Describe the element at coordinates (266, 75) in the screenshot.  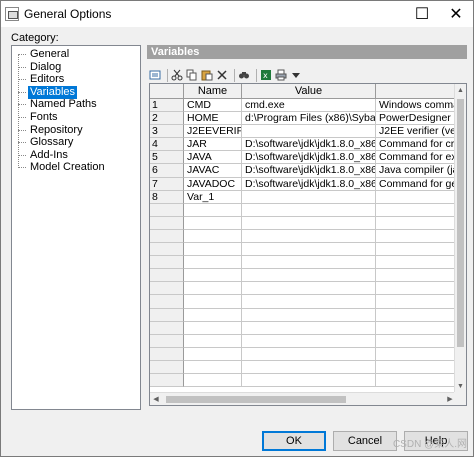
I see `excel-icon: x` at that location.